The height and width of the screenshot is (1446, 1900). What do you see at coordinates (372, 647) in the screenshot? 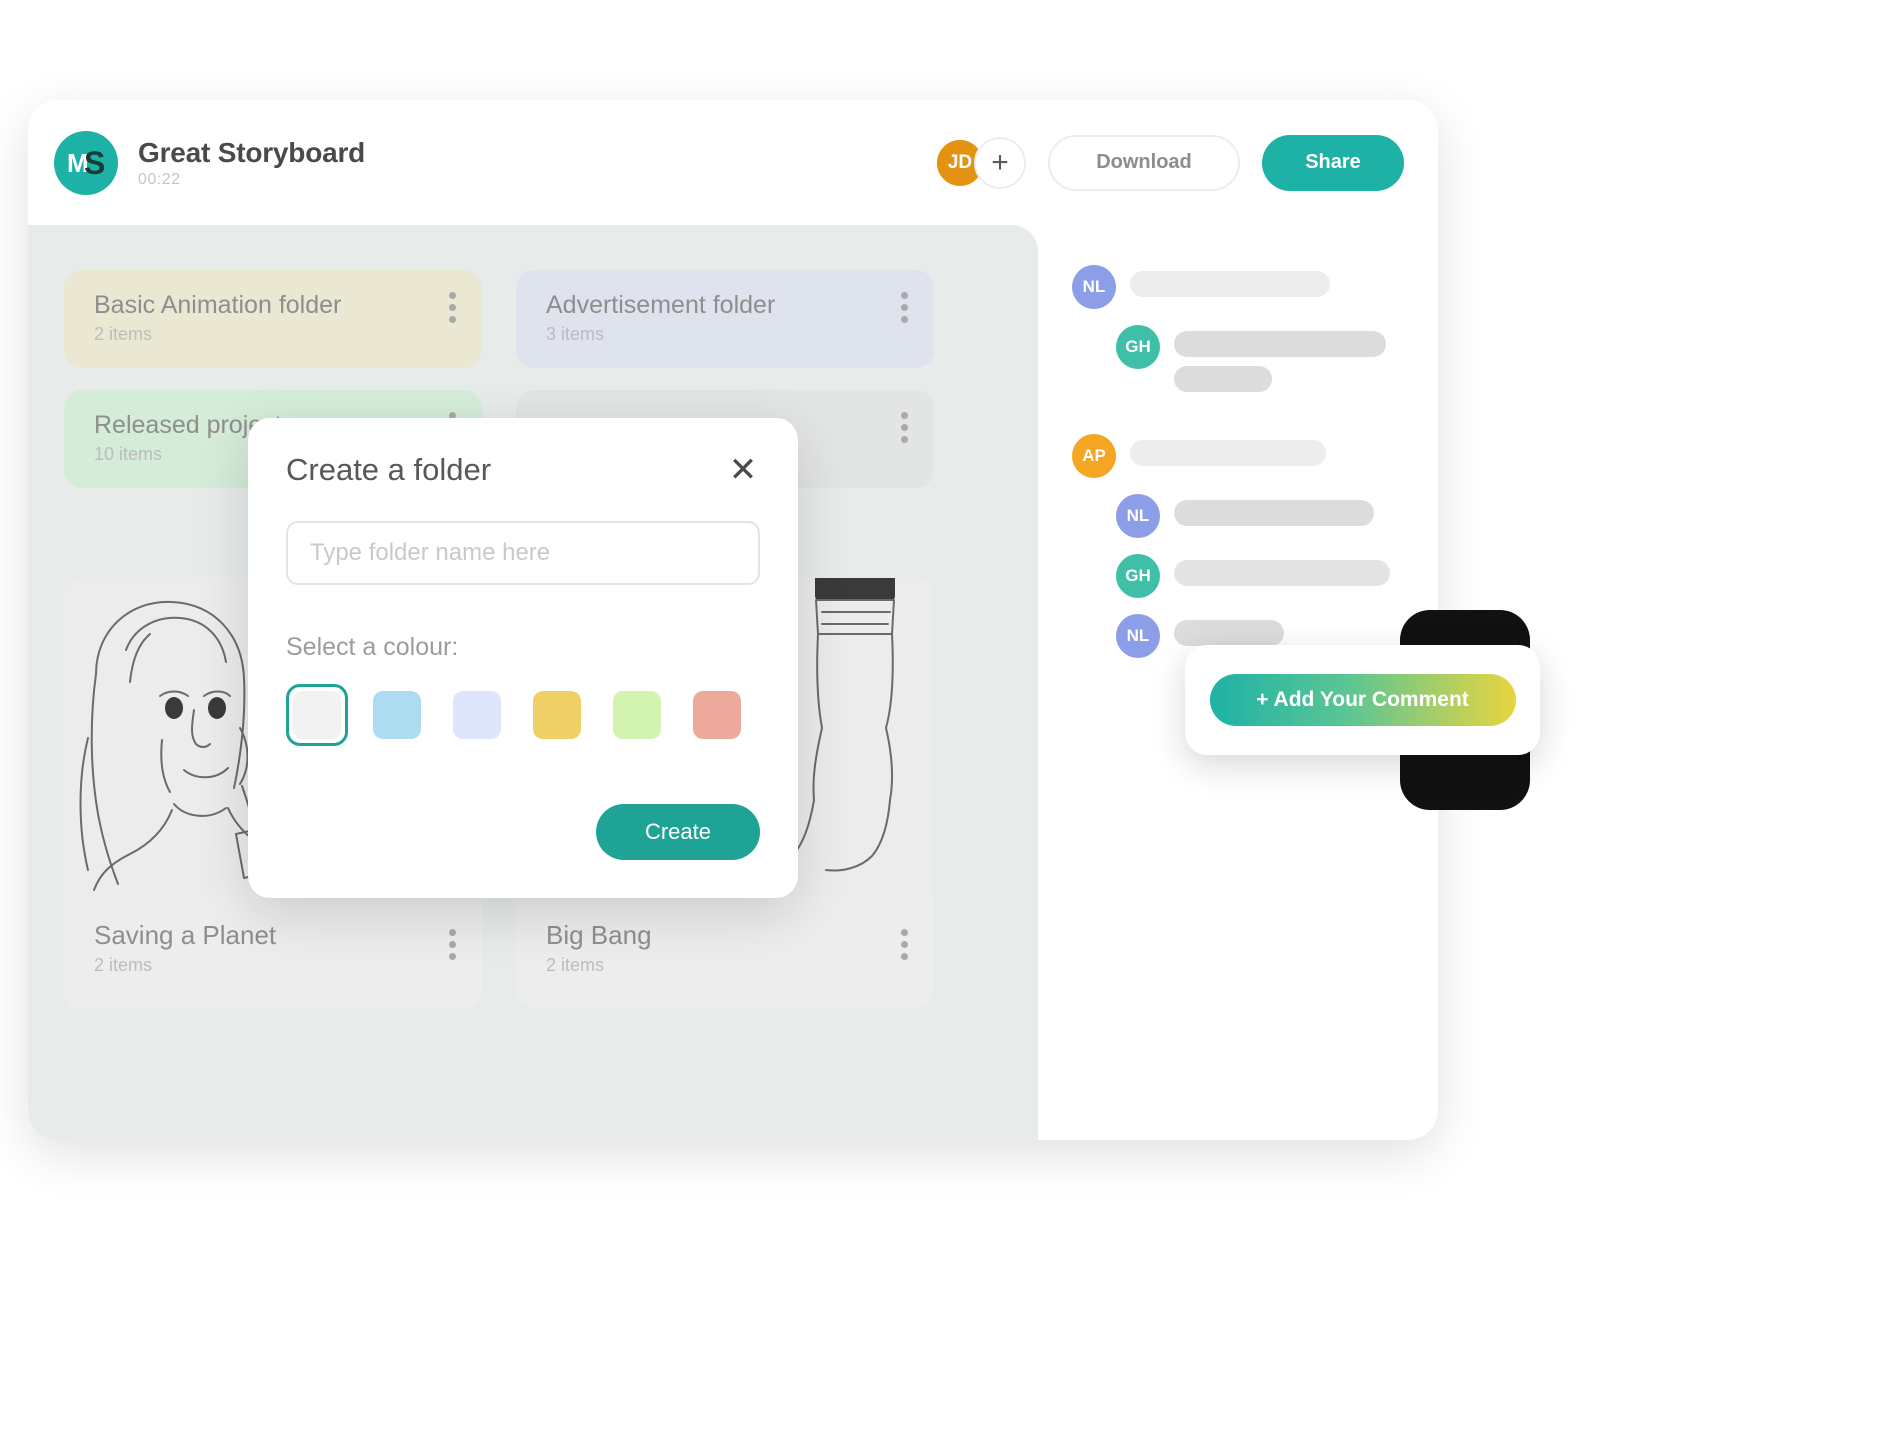
I see `colour-section-label: Select a colour:` at bounding box center [372, 647].